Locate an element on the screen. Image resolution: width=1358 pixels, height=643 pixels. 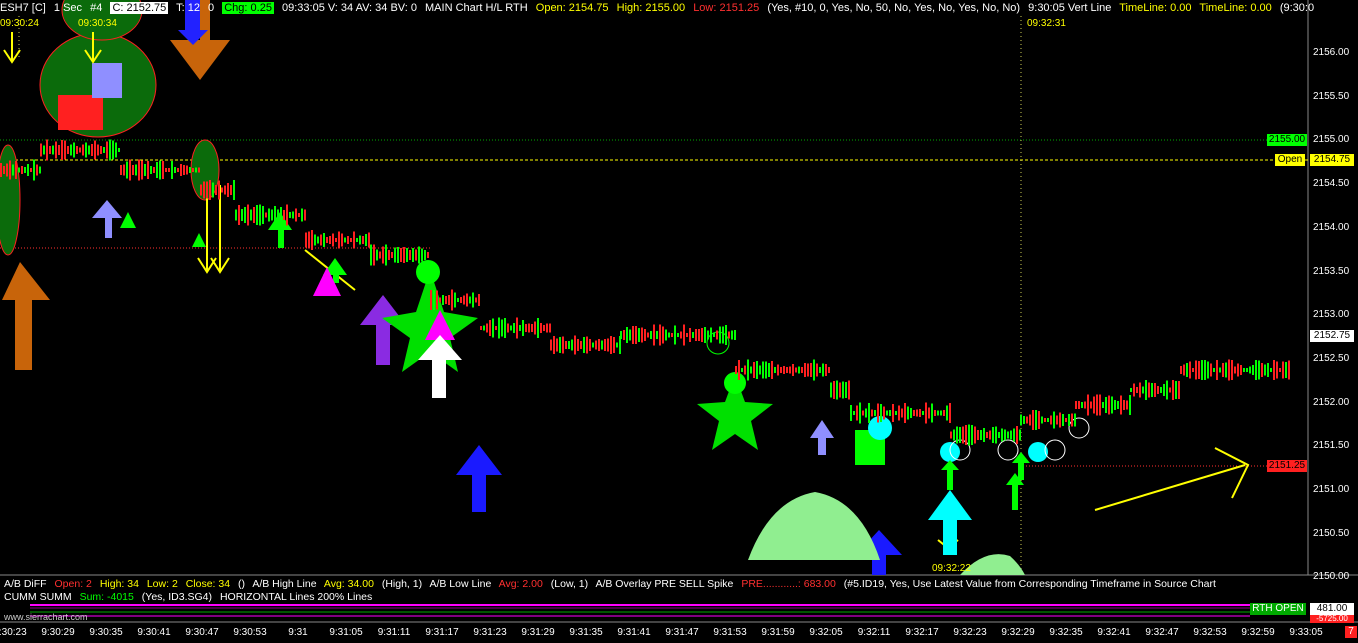
time-tick-label: 9:32:59 is located at coordinates (1258, 632).